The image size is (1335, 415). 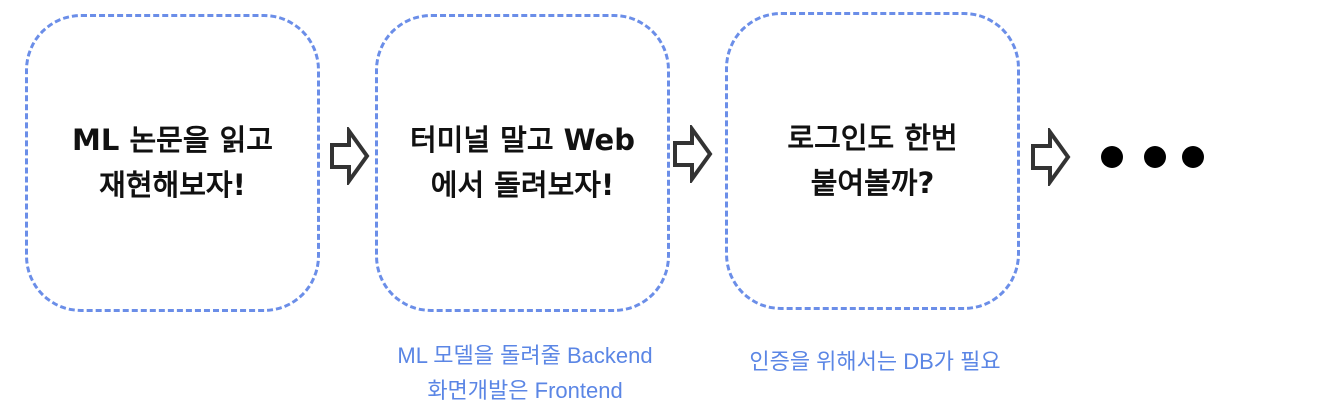 I want to click on step-2-caption-line-2: 화면개발은 Frontend, so click(x=525, y=390).